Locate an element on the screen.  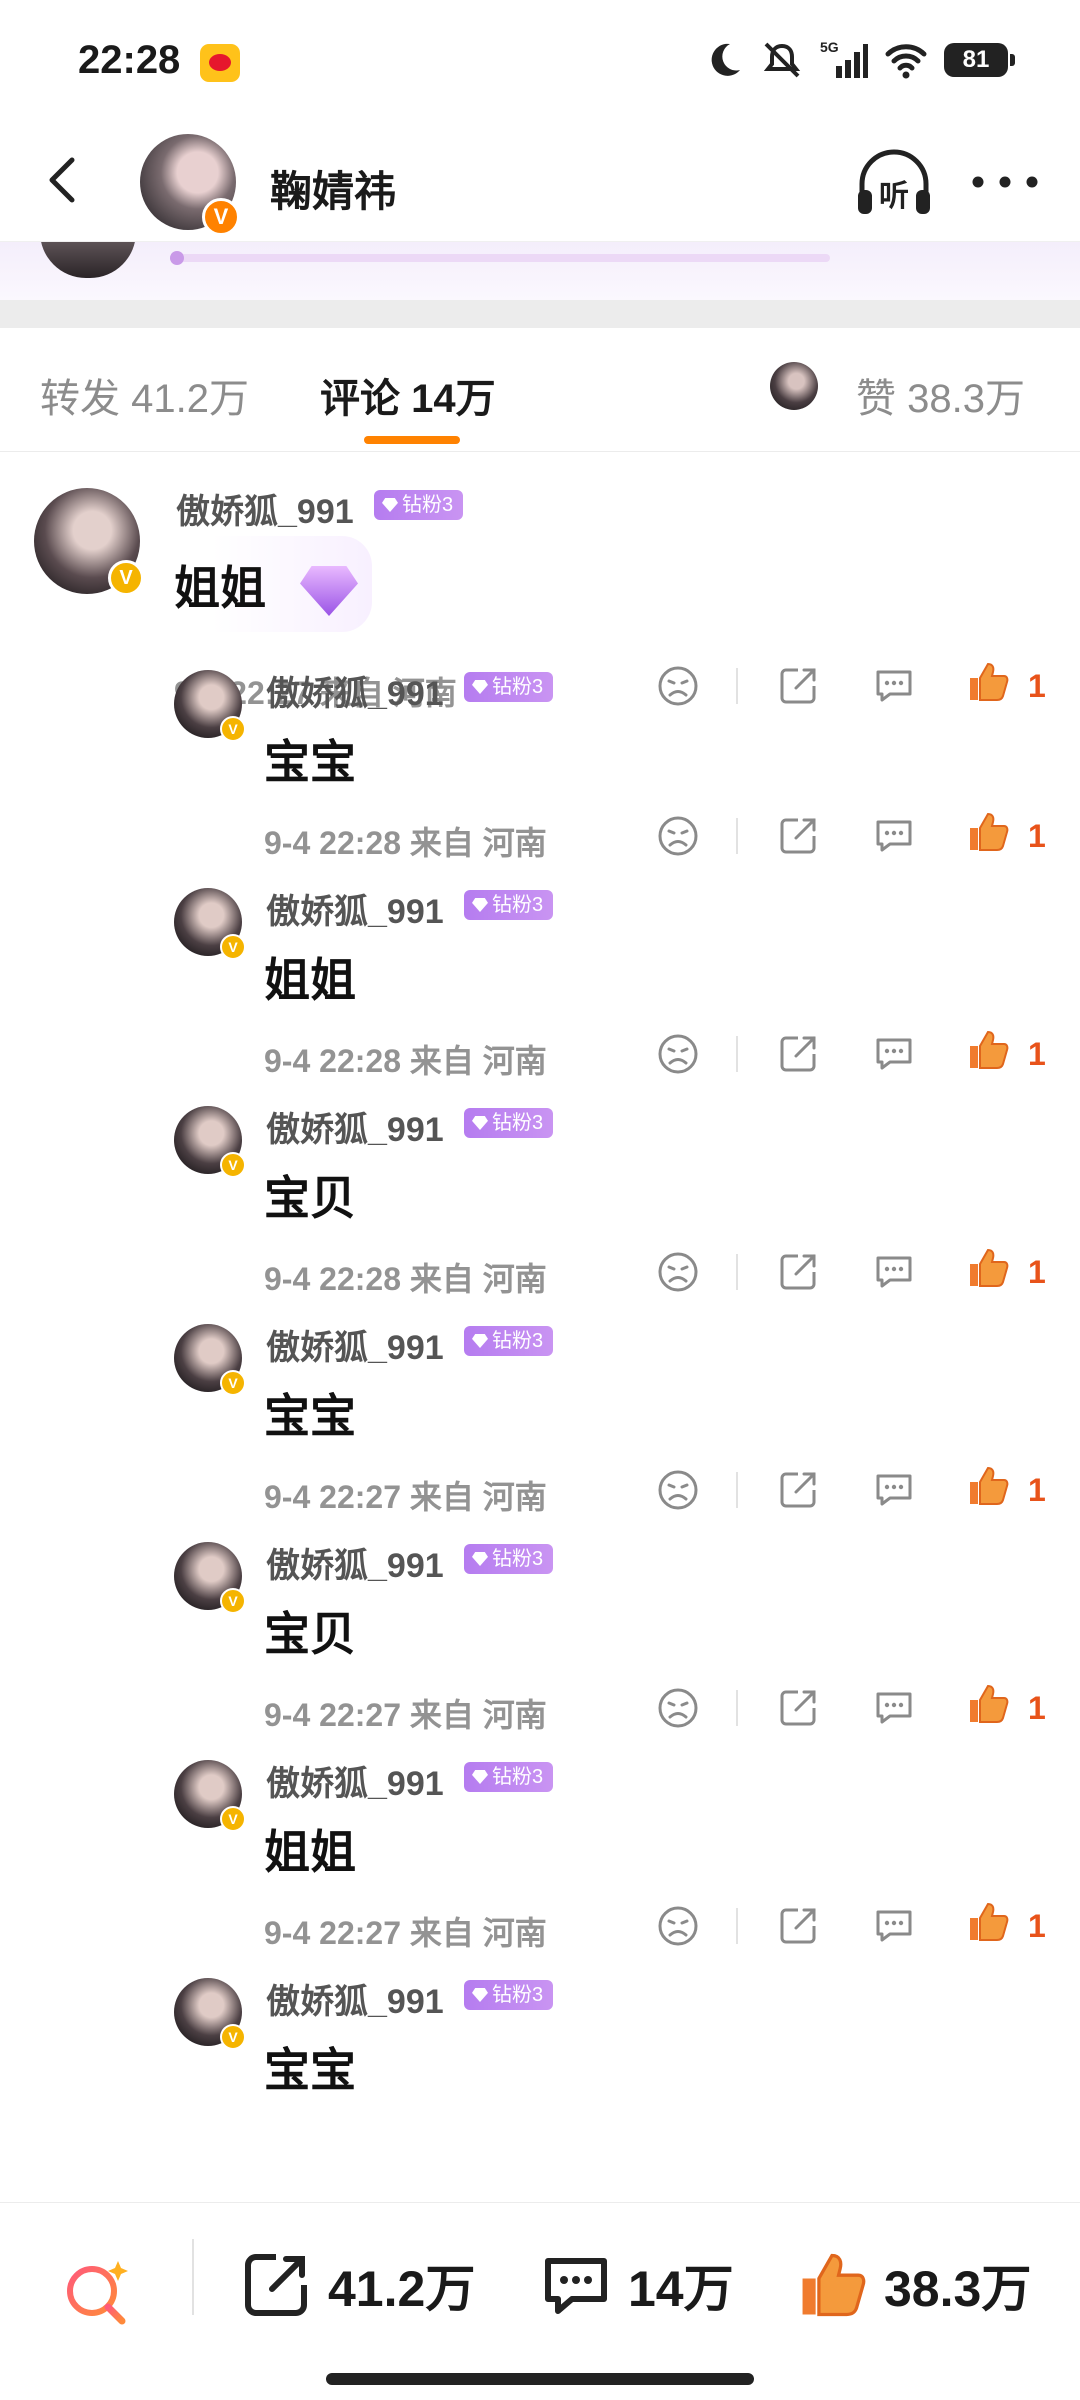
mute-icon is located at coordinates (782, 60).